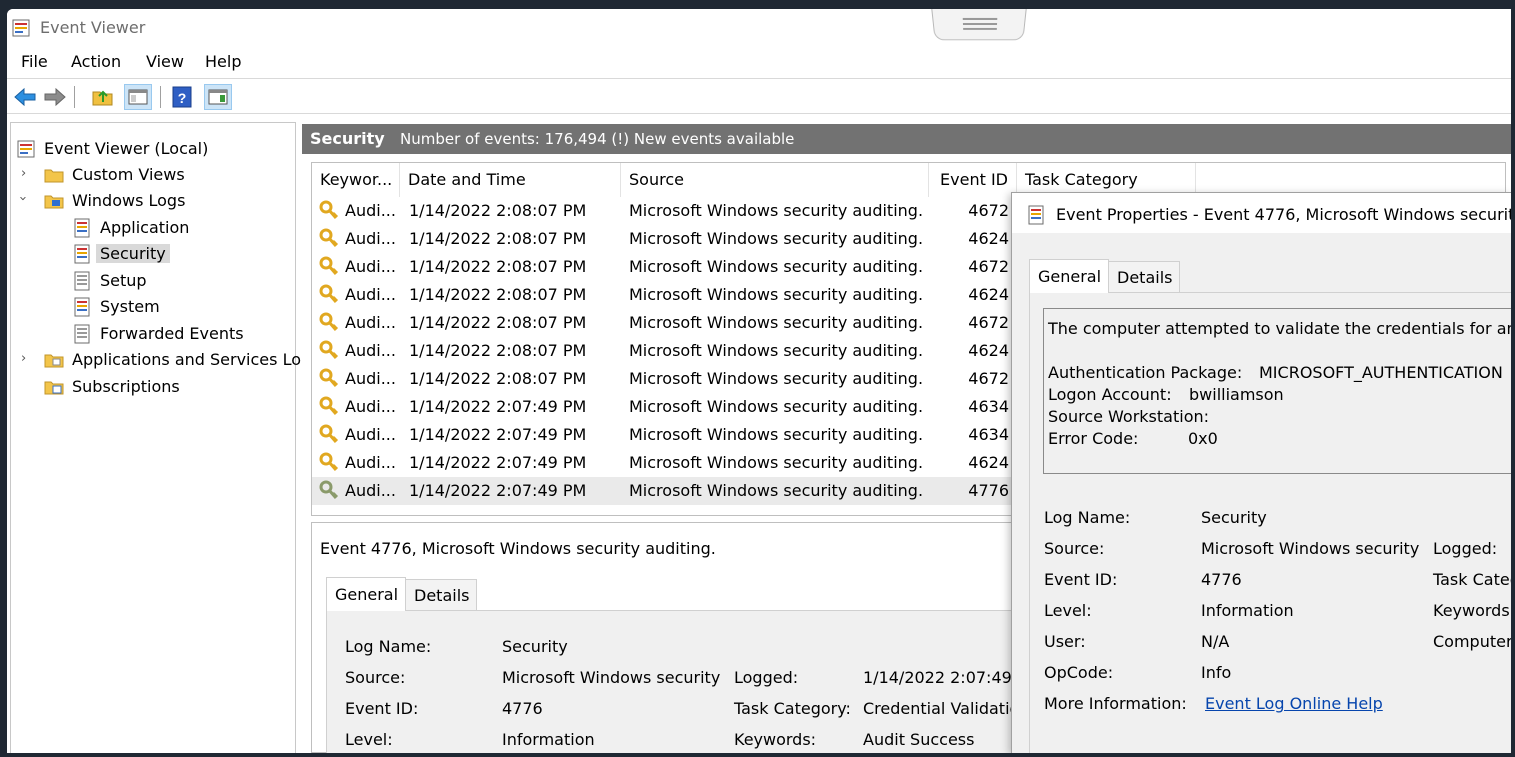 The image size is (1515, 757). I want to click on column-header-event-id: Event ID, so click(973, 180).